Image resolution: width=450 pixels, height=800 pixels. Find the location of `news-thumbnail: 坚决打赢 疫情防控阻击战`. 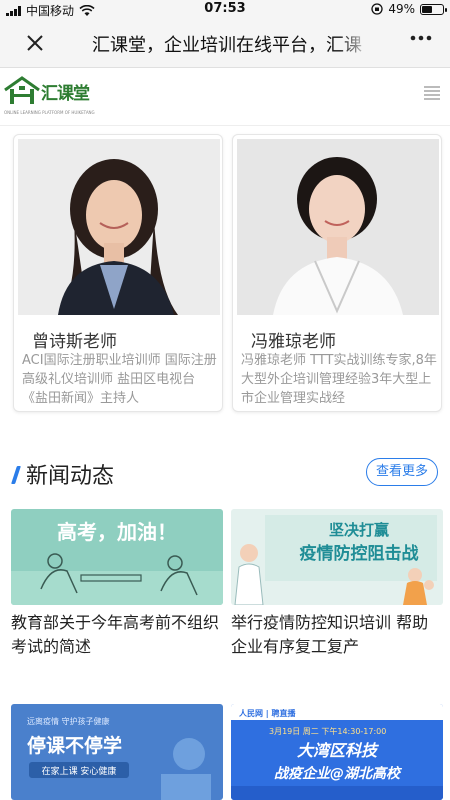

news-thumbnail: 坚决打赢 疫情防控阻击战 is located at coordinates (337, 557).